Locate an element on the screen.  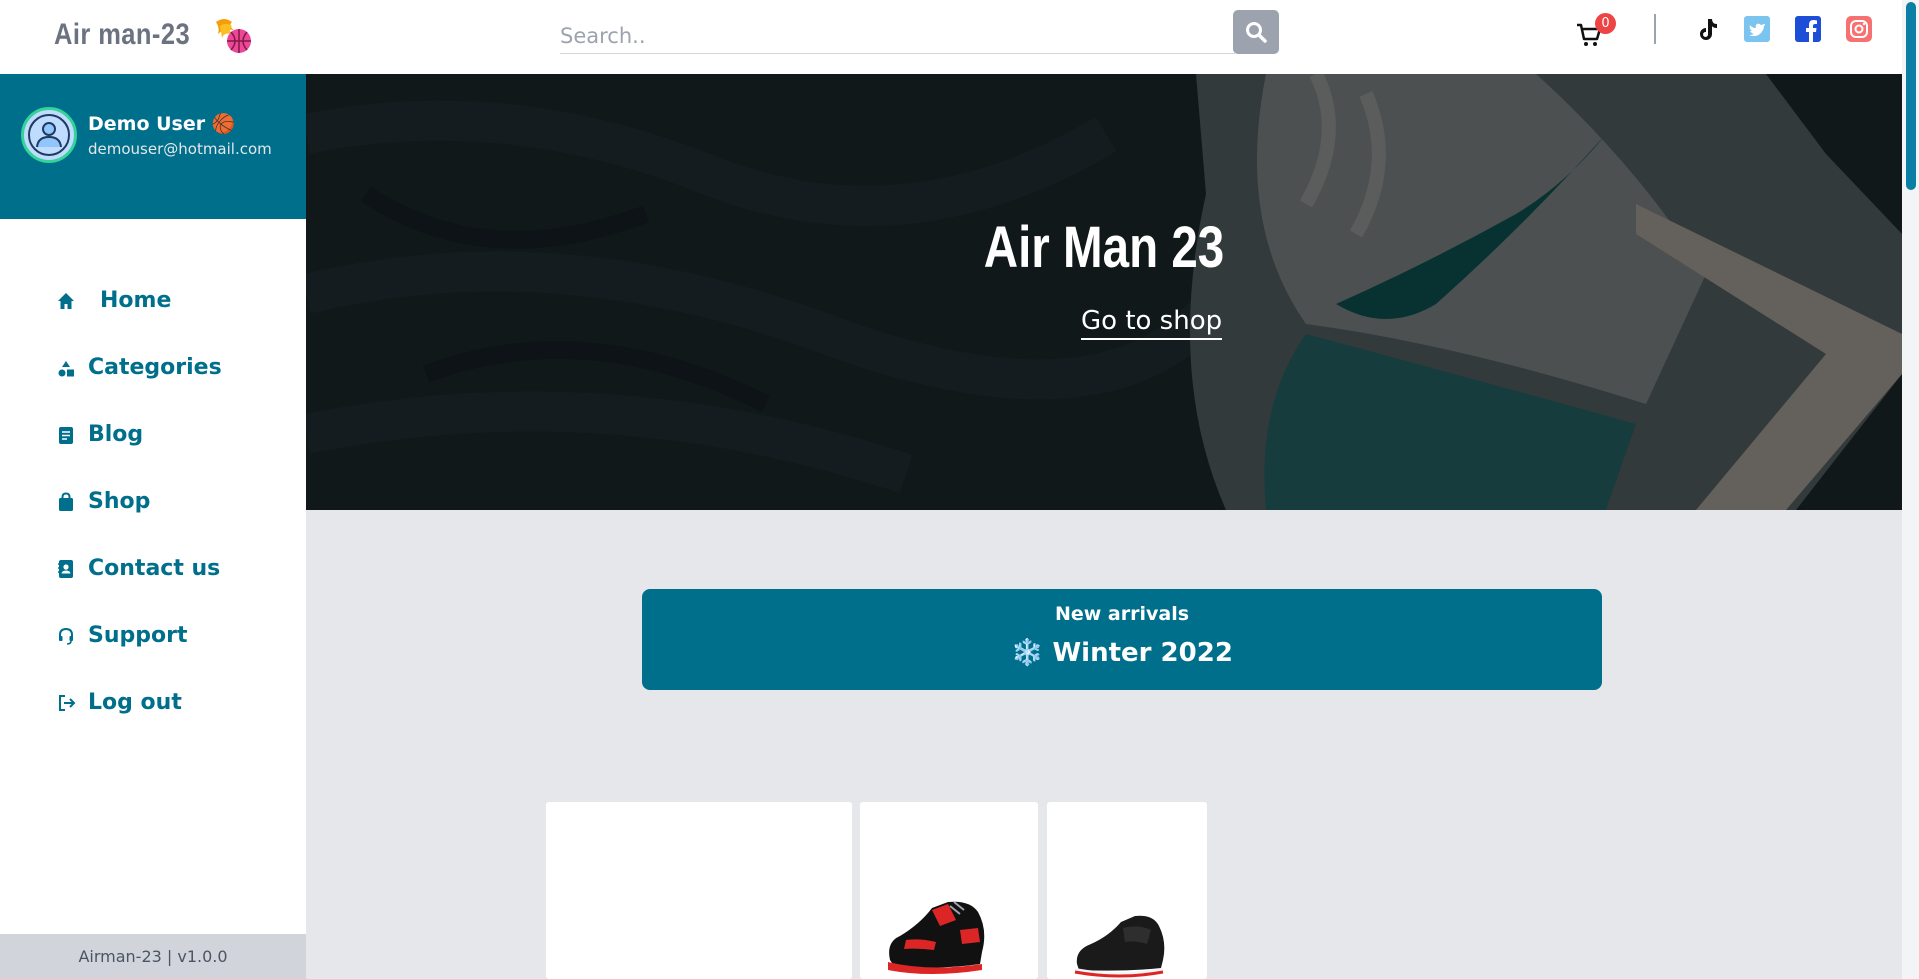
shop-bag-icon is located at coordinates (66, 501).